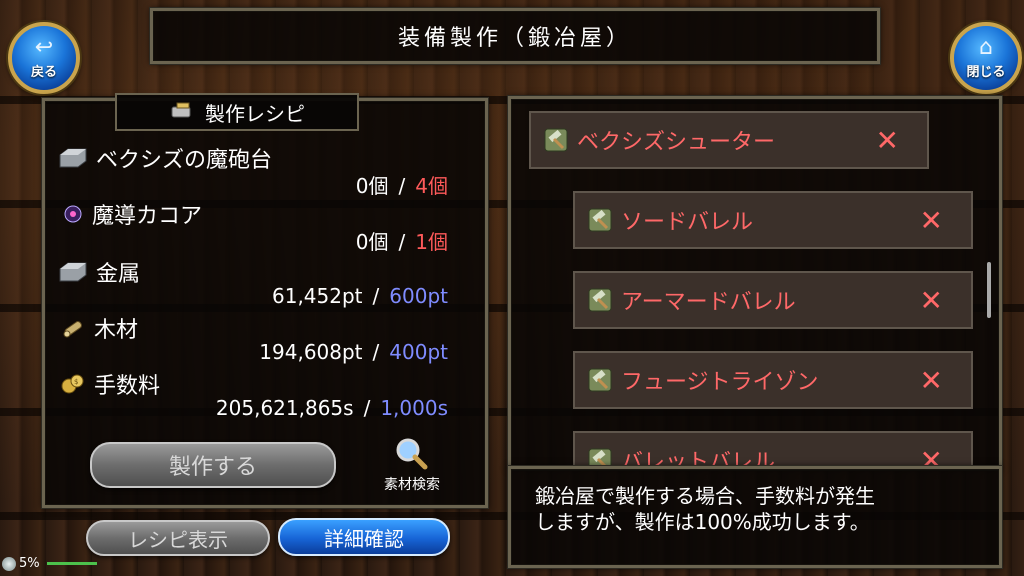 This screenshot has width=1024, height=576. Describe the element at coordinates (284, 408) in the screenshot. I see `material-have: 205,621,865s` at that location.